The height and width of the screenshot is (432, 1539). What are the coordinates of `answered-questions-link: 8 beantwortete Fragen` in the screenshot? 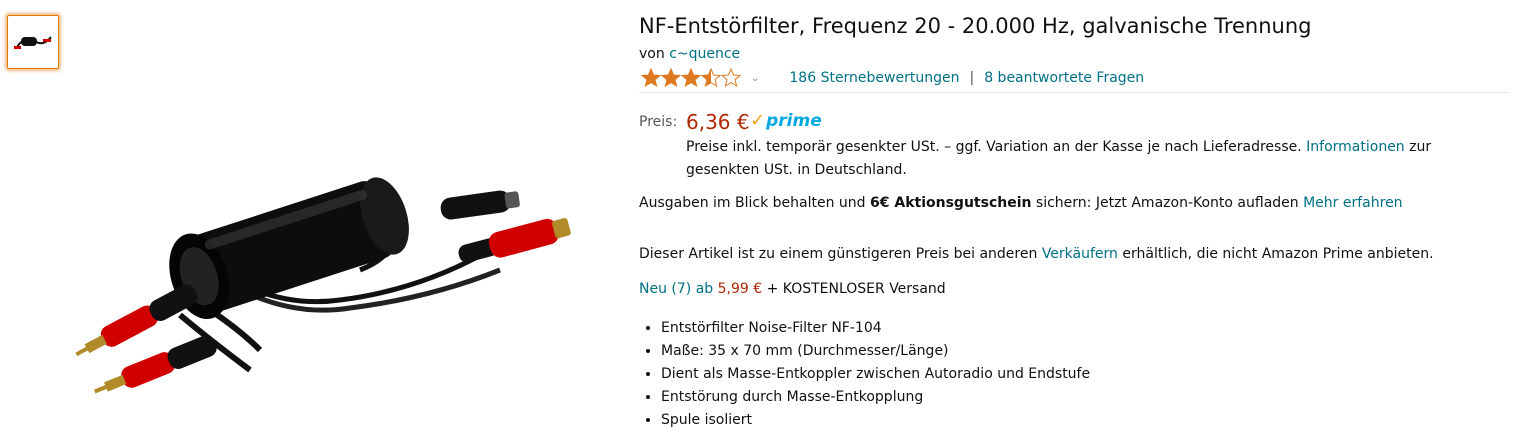 It's located at (1064, 78).